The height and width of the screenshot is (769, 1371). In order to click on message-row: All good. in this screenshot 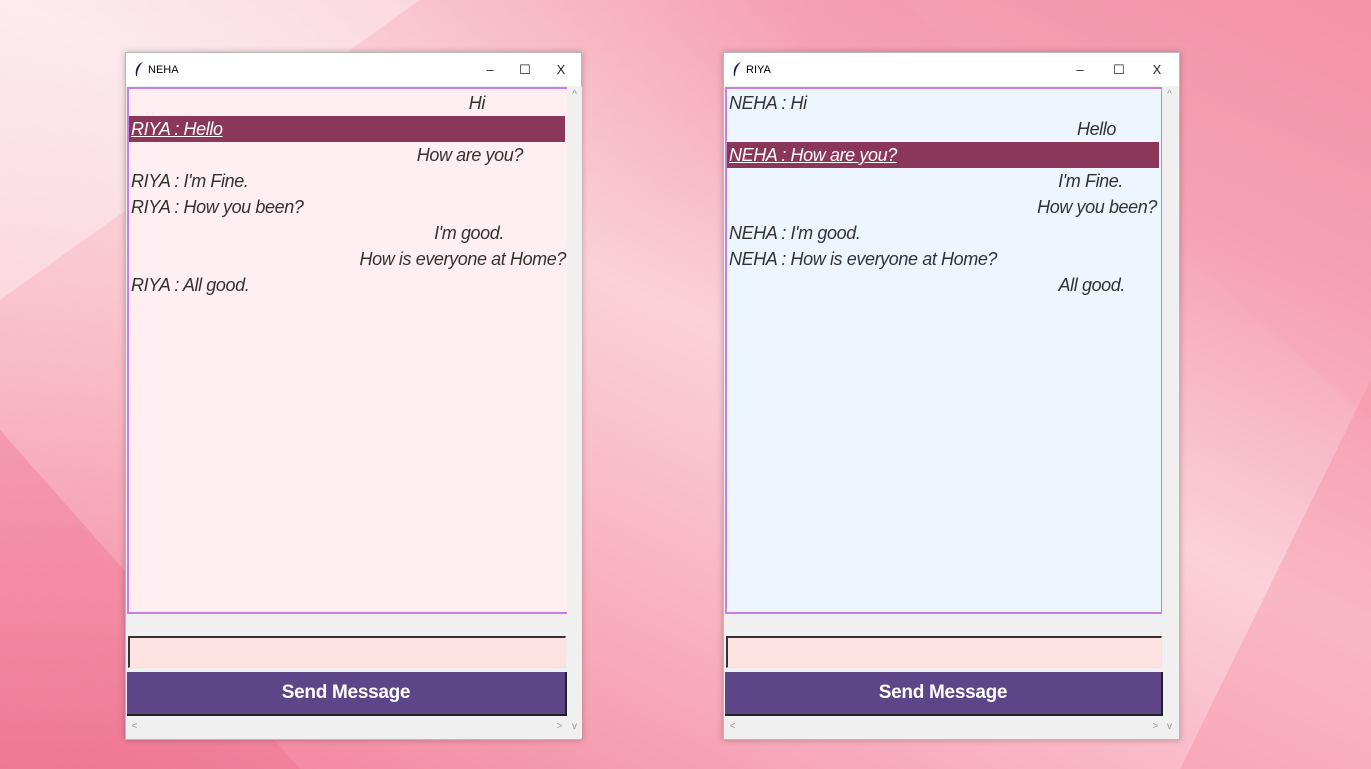, I will do `click(926, 285)`.